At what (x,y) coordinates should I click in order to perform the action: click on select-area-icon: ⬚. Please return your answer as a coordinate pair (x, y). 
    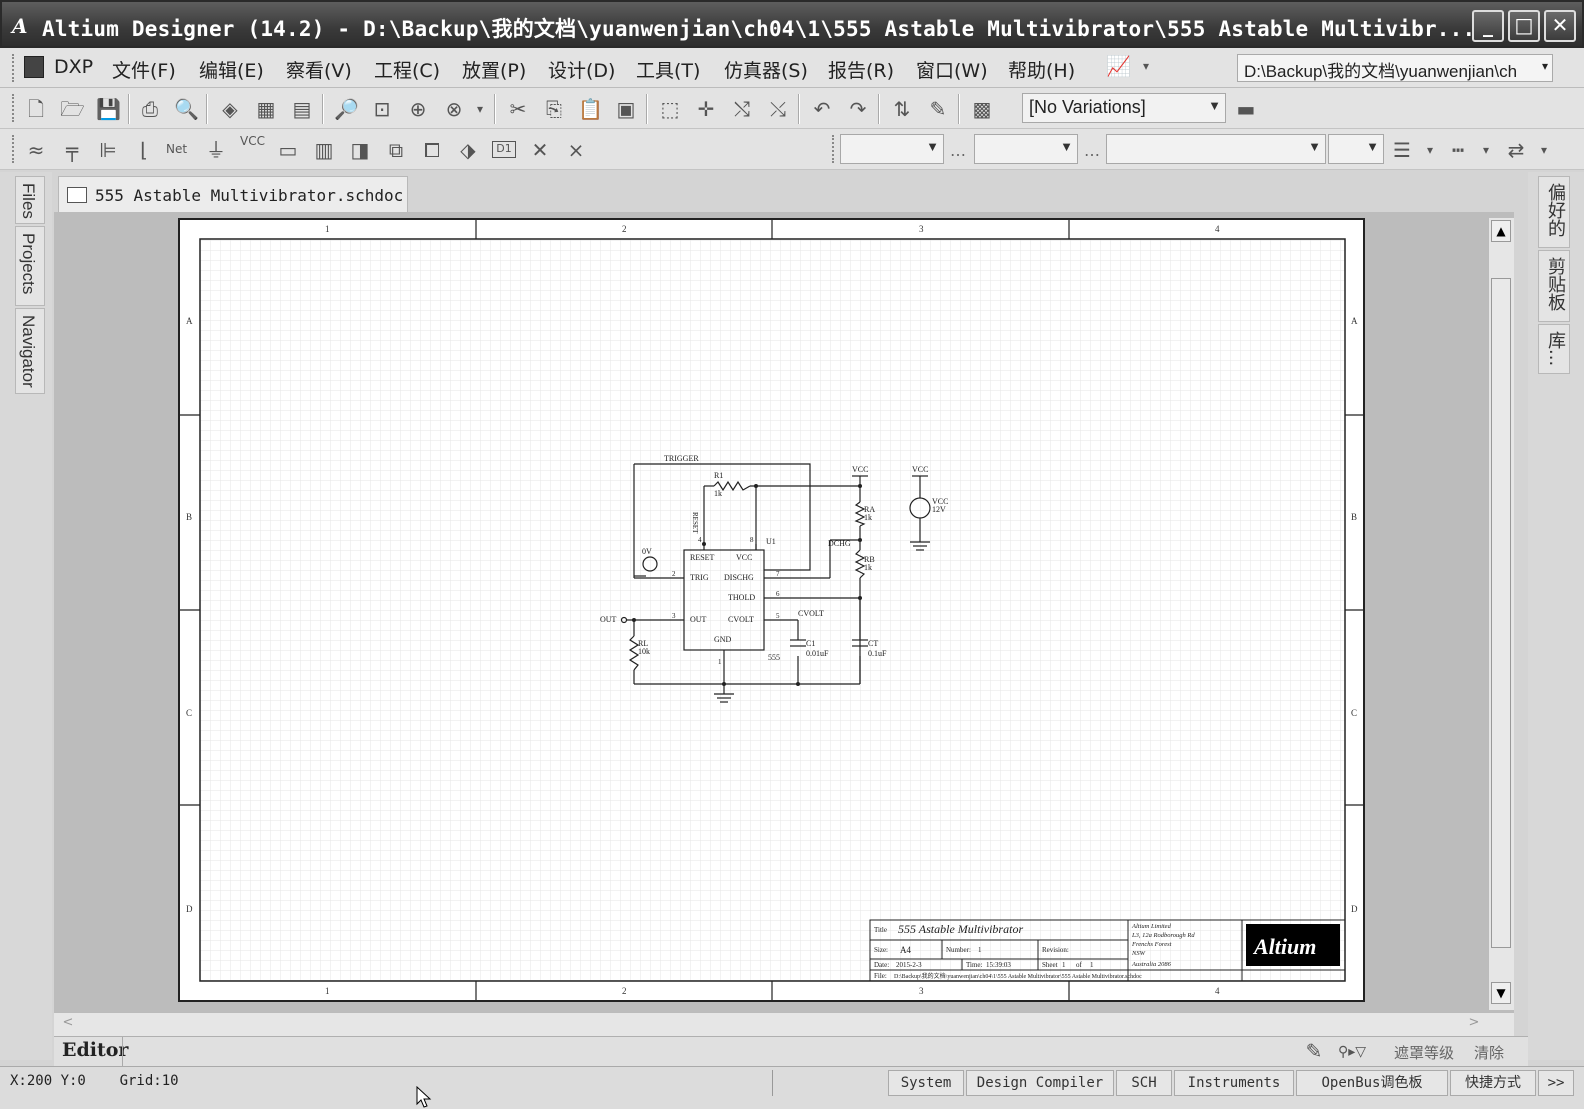
    Looking at the image, I should click on (670, 109).